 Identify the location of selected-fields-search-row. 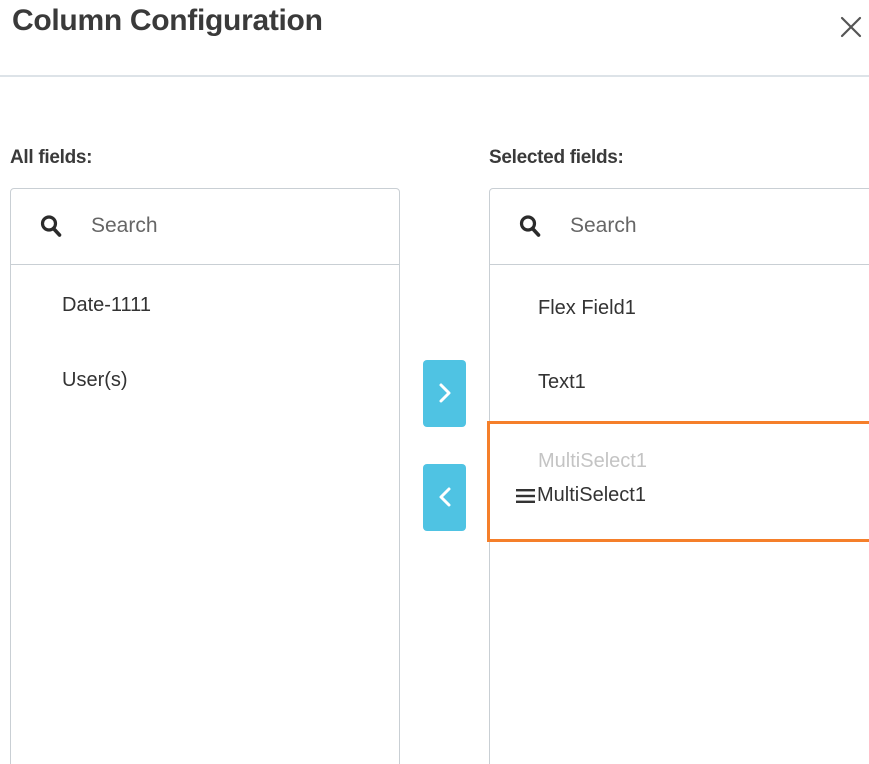
(679, 227).